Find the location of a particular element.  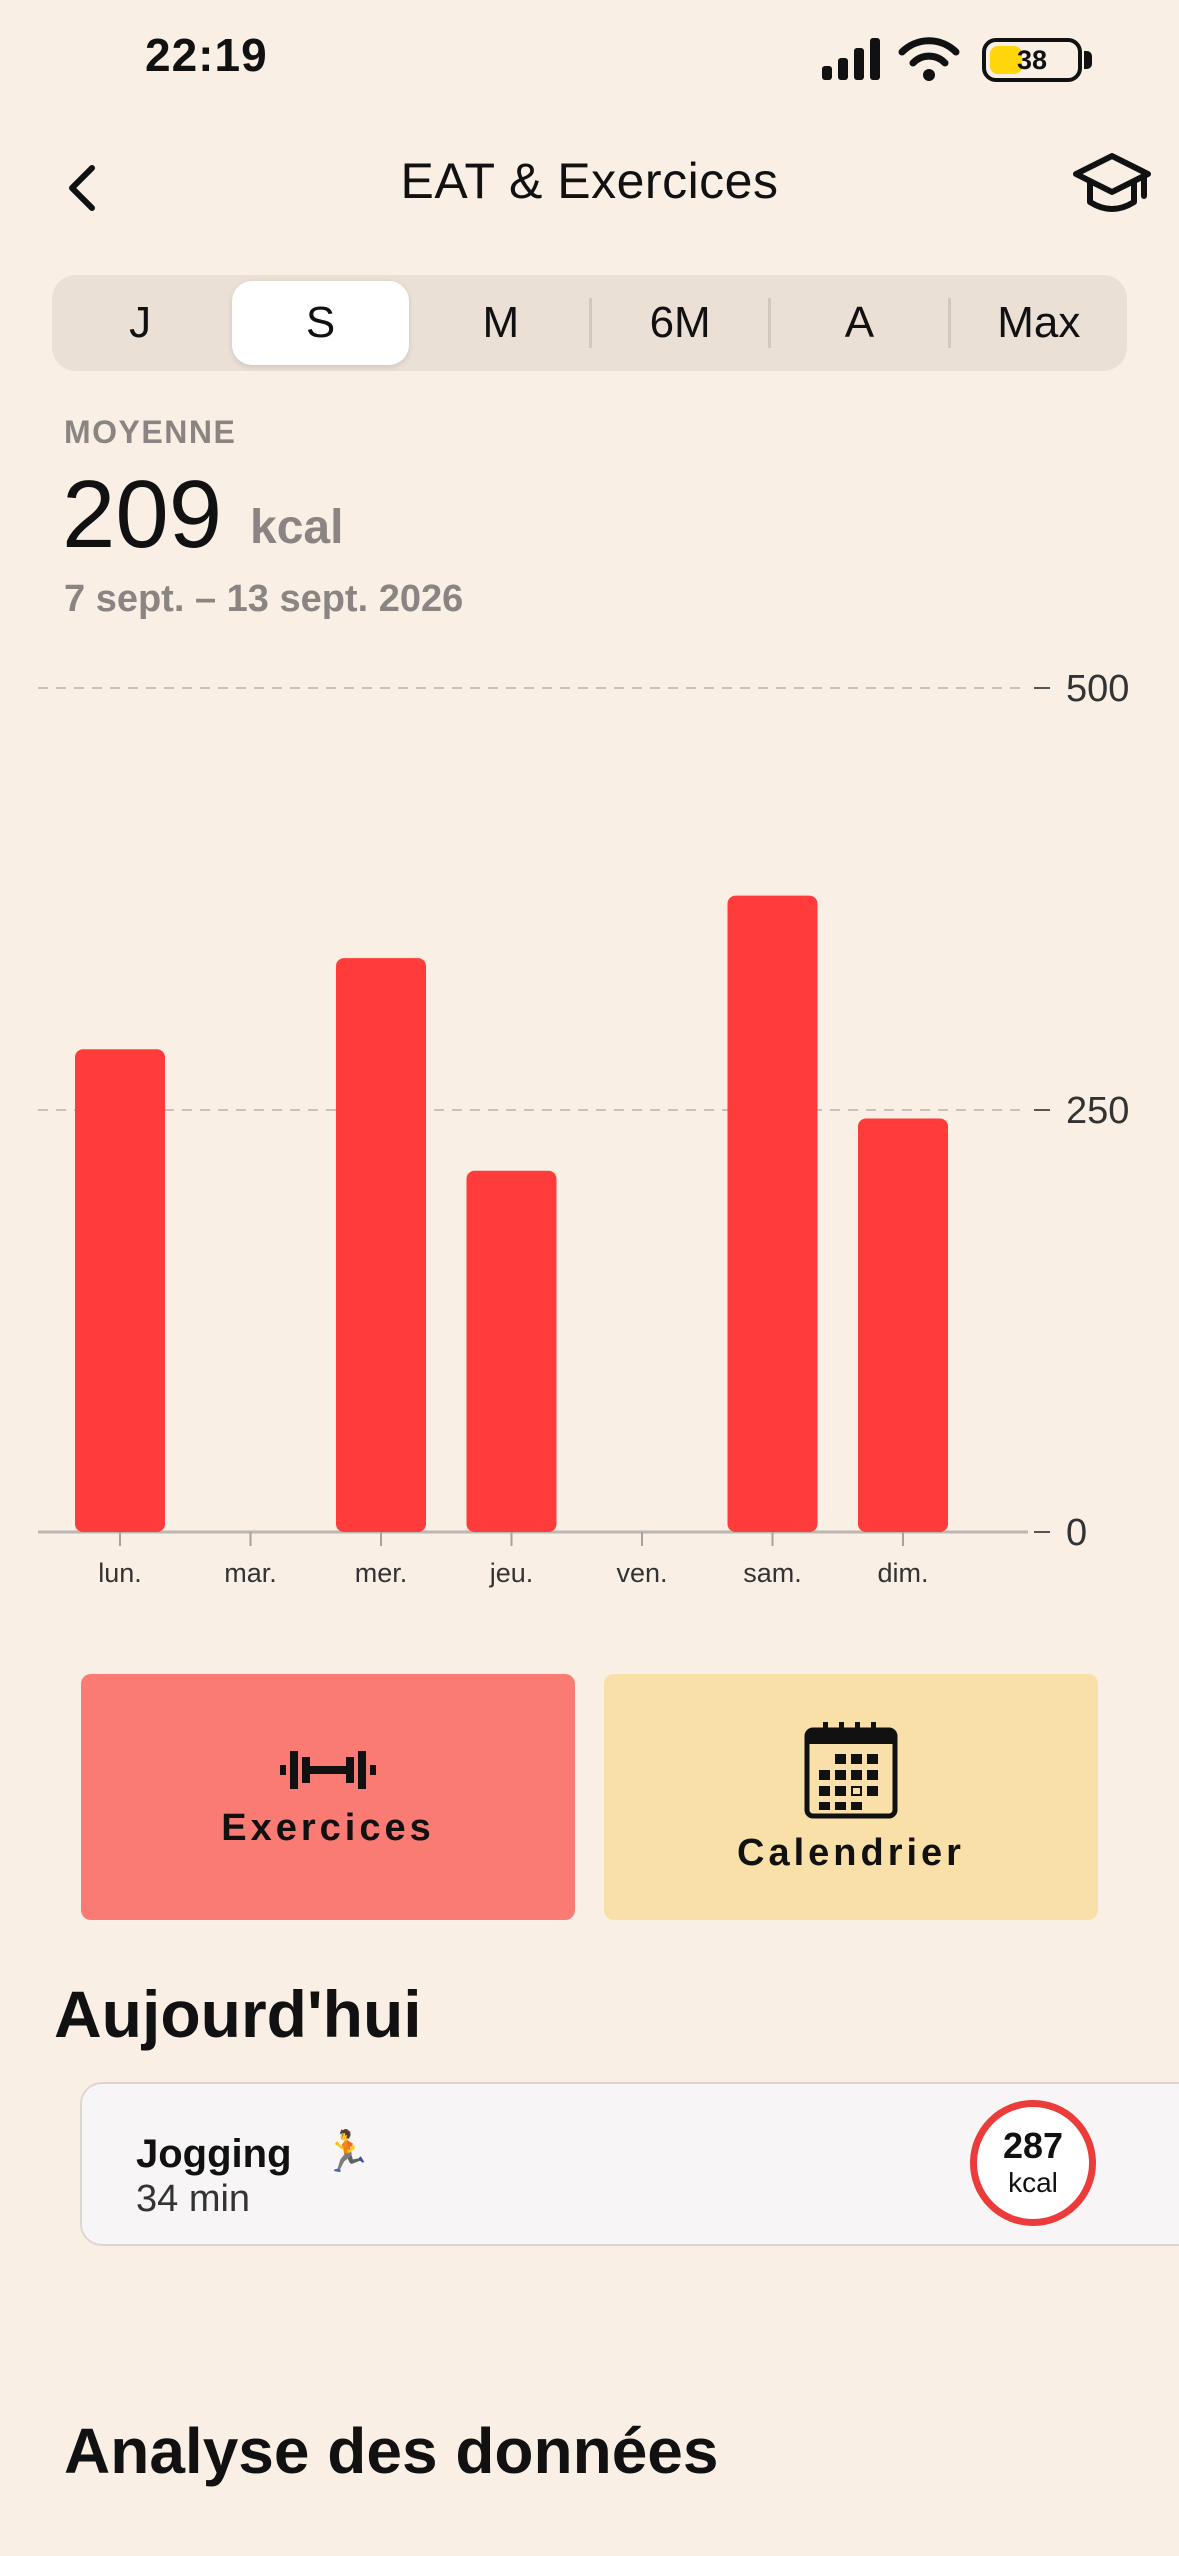

x-tick-label: jeu. is located at coordinates (511, 1573).